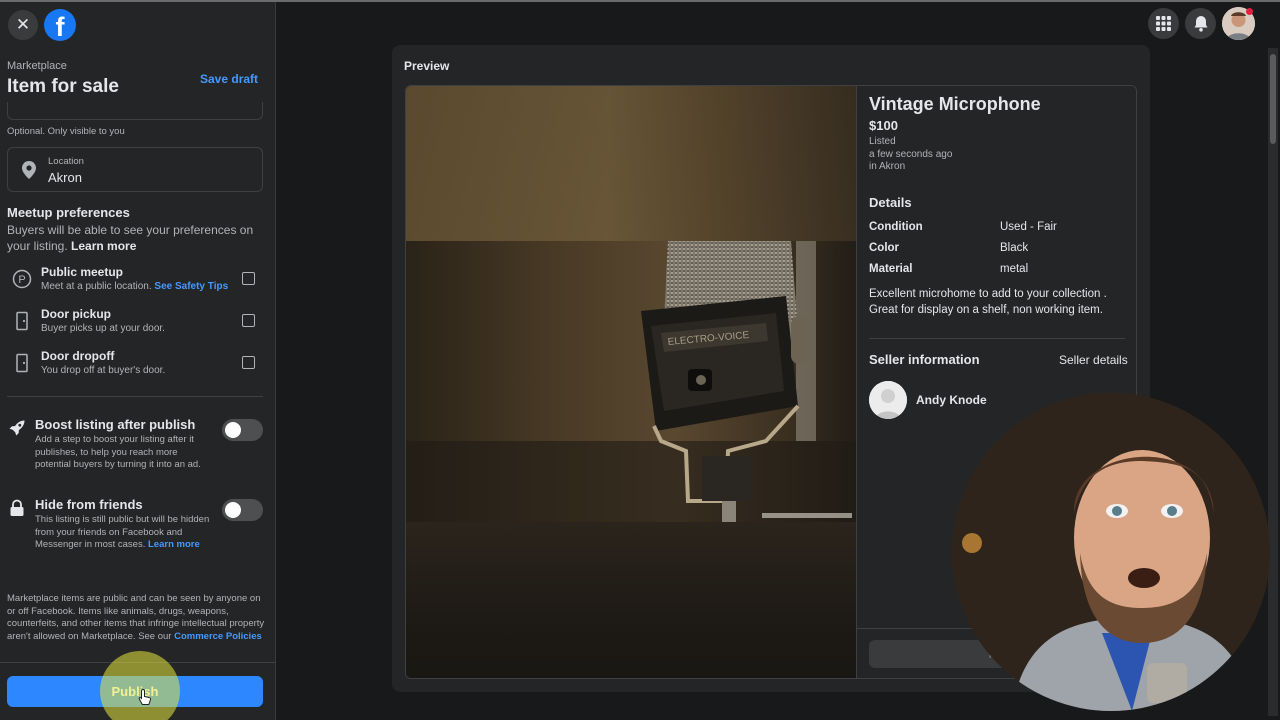  I want to click on apps-grid-icon, so click(1163, 23).